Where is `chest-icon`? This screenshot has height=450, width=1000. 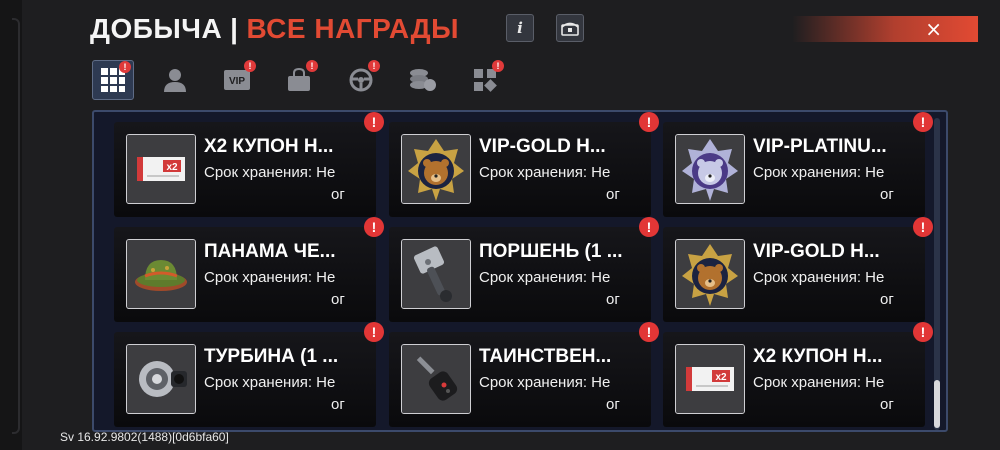 chest-icon is located at coordinates (570, 29).